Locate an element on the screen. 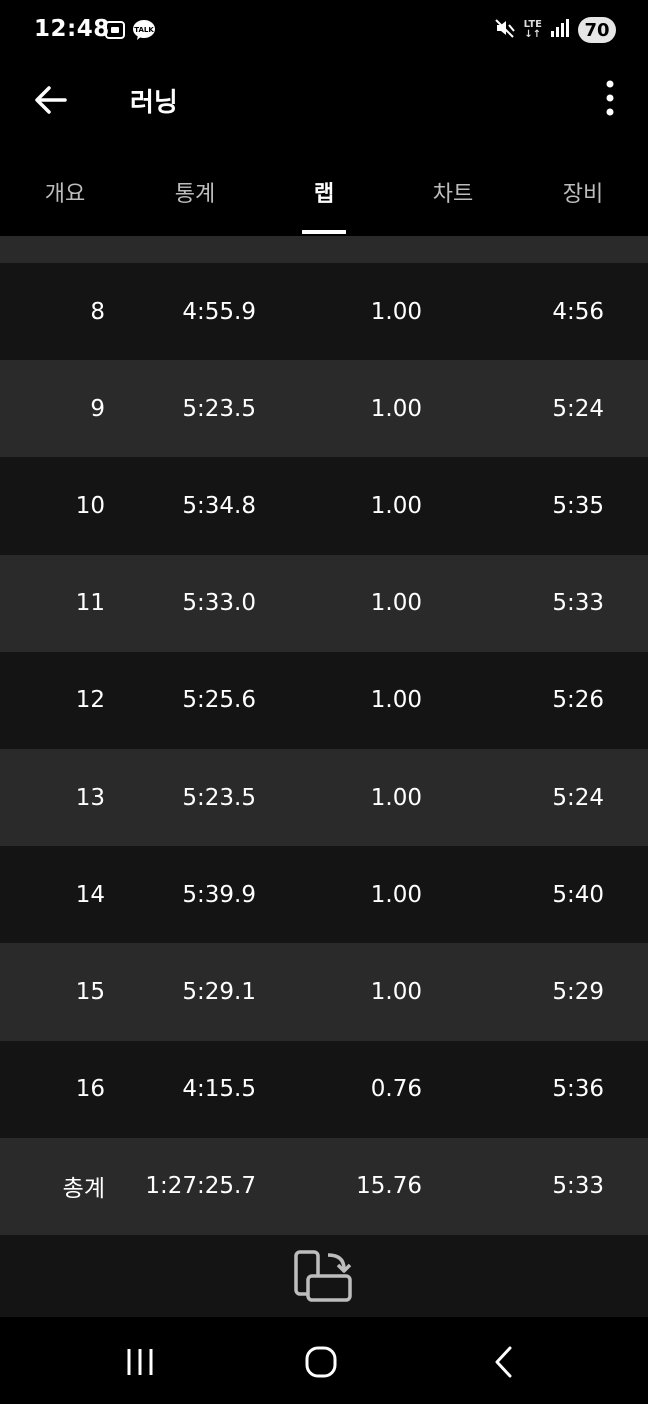 The image size is (648, 1404). lap-time: 4:55.9 is located at coordinates (219, 311).